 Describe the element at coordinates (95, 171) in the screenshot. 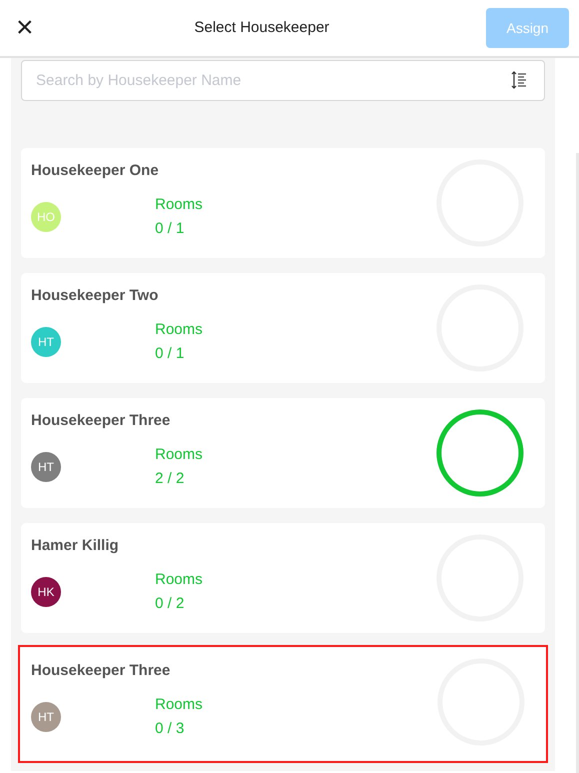

I see `housekeeper-name: Housekeeper One` at that location.